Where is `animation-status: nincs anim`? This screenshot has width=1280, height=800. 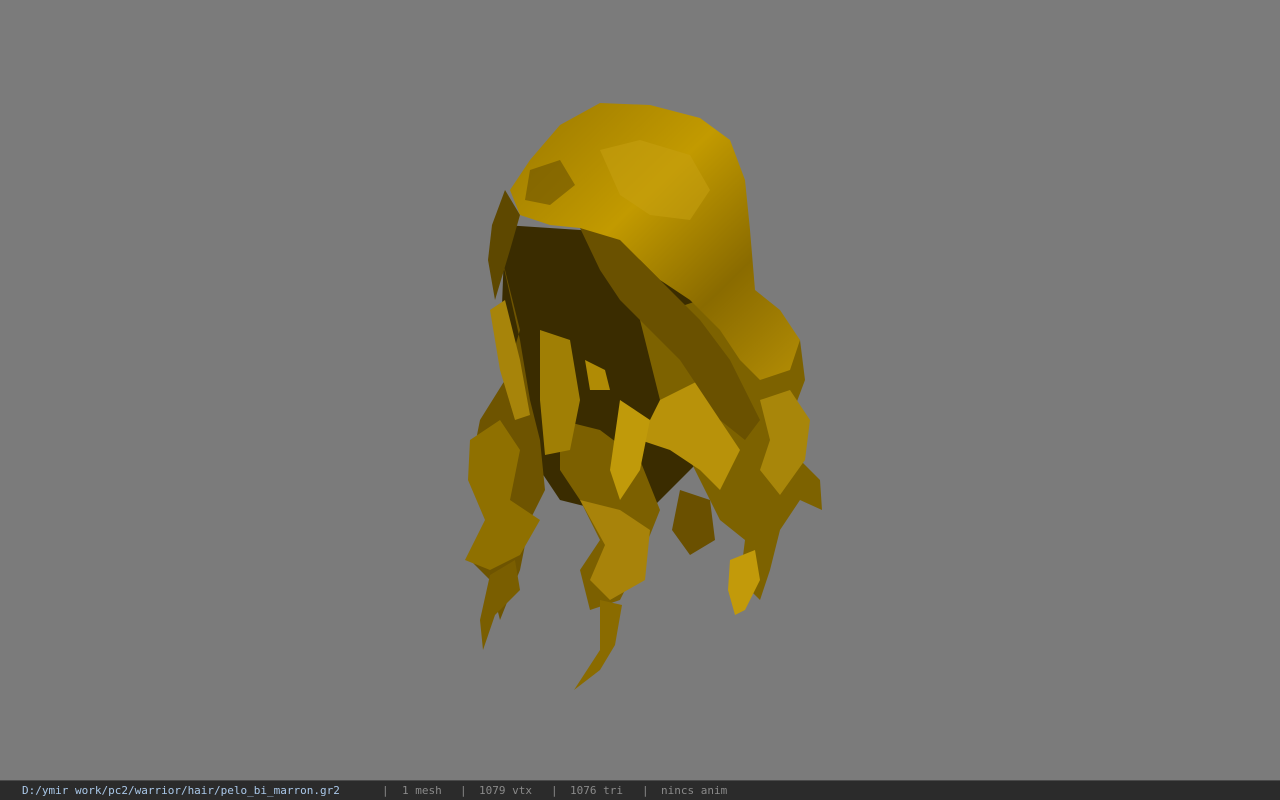 animation-status: nincs anim is located at coordinates (694, 790).